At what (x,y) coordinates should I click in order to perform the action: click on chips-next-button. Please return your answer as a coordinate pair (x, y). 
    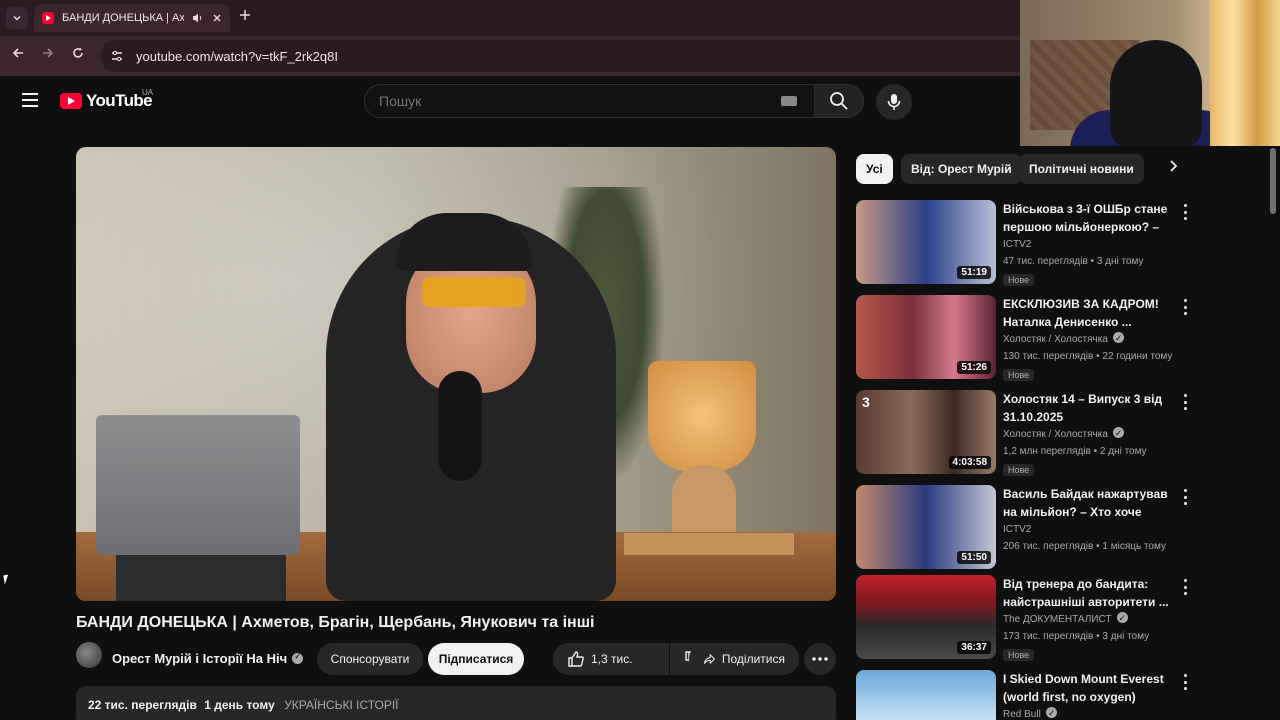
    Looking at the image, I should click on (1173, 169).